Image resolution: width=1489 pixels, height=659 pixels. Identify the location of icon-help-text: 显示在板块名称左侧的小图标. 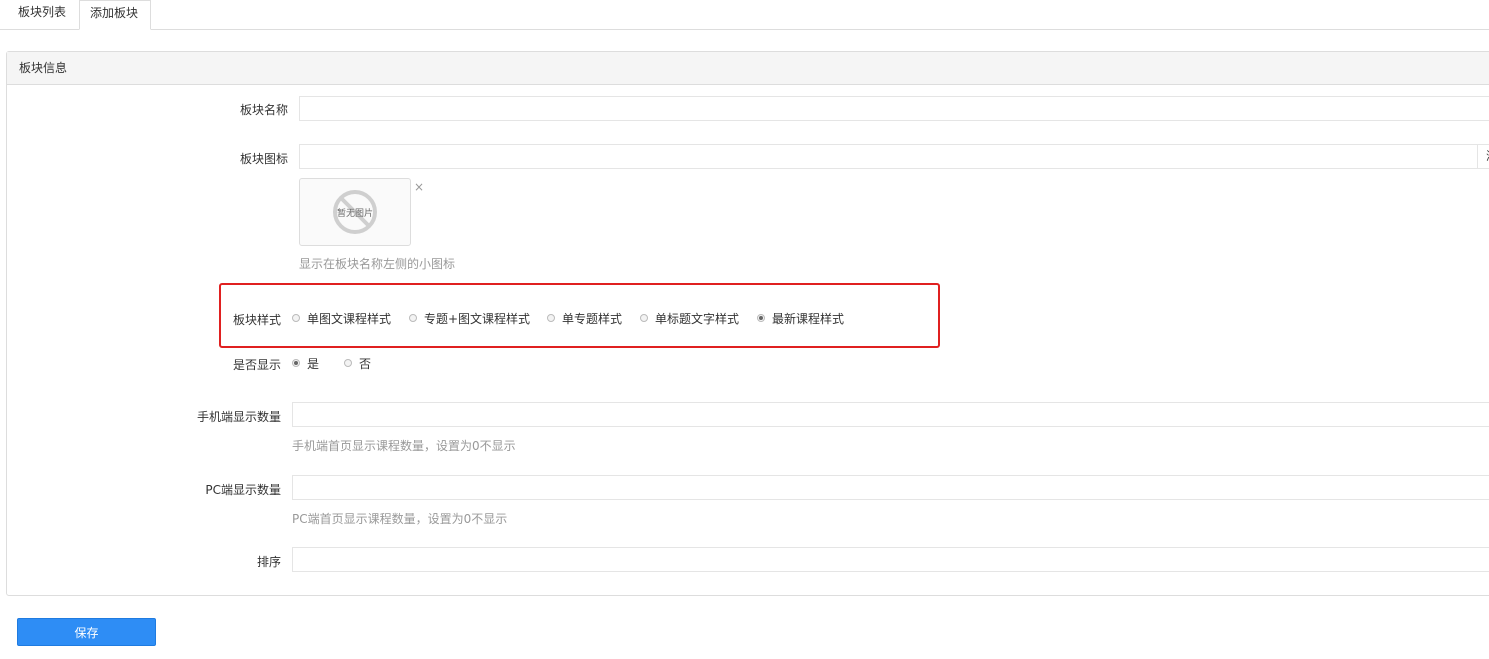
(377, 264).